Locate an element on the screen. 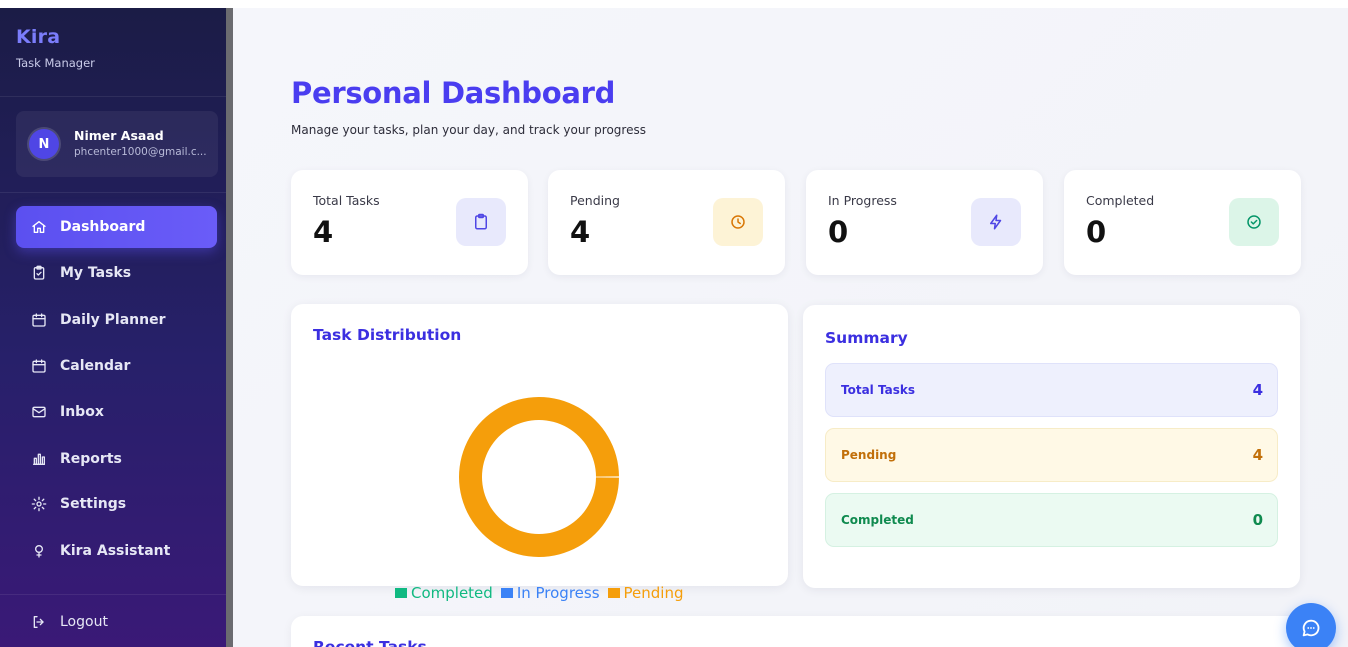  legend-item-completed: Completed is located at coordinates (444, 593).